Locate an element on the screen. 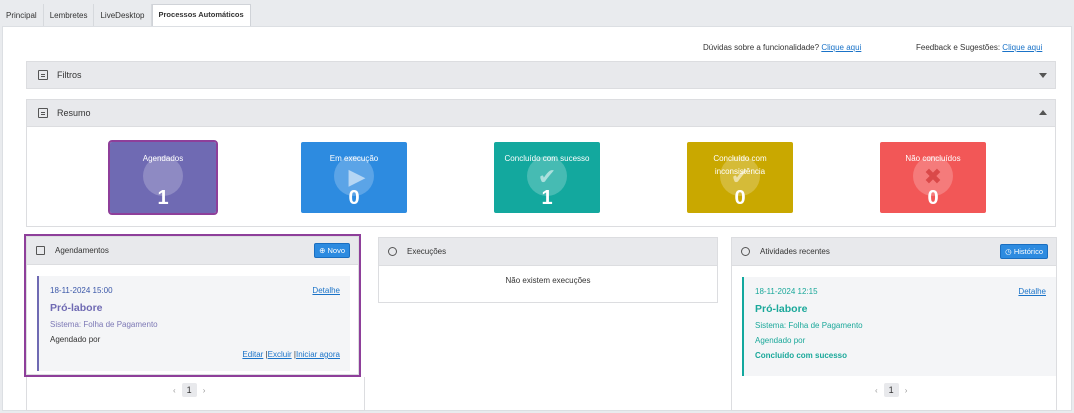 This screenshot has height=413, width=1074. item-actions: Editar |Excluir |Iniciar agora is located at coordinates (291, 354).